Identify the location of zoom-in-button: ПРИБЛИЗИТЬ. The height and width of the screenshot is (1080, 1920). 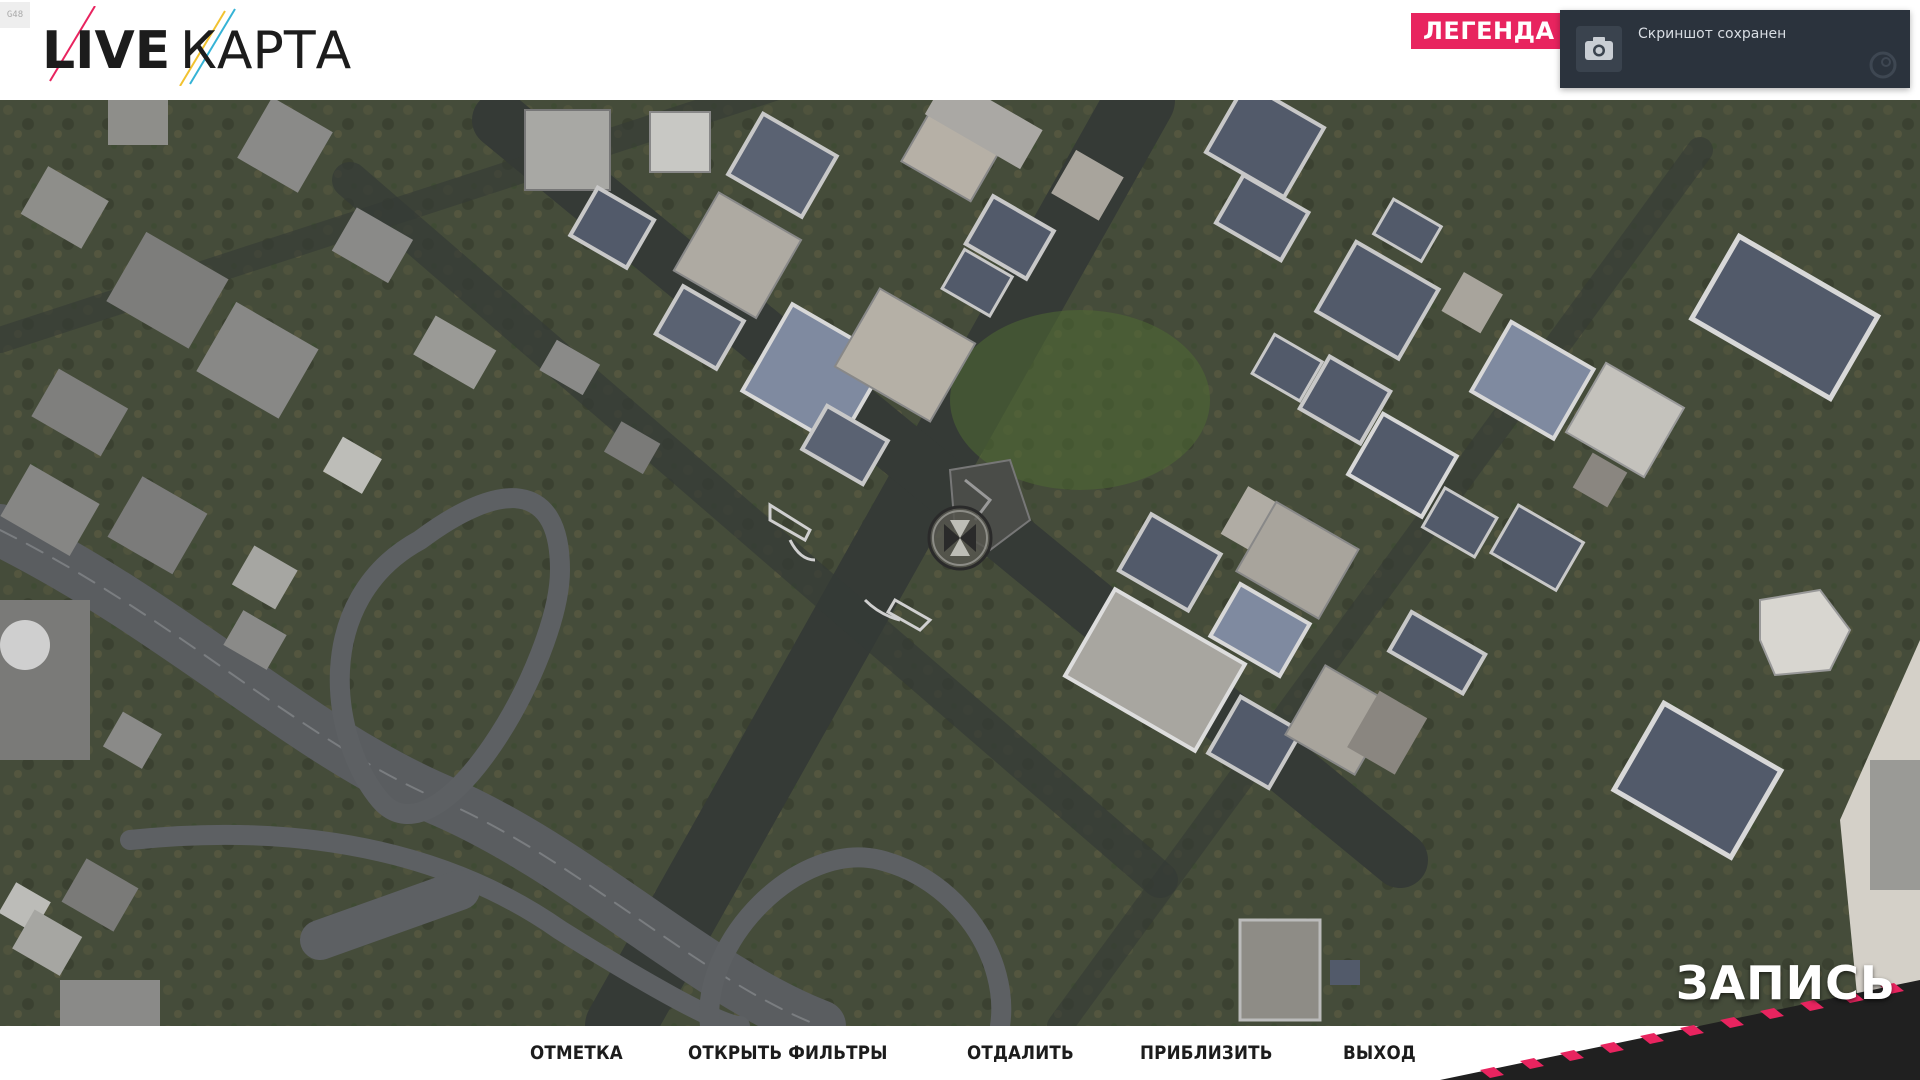
(1206, 1053).